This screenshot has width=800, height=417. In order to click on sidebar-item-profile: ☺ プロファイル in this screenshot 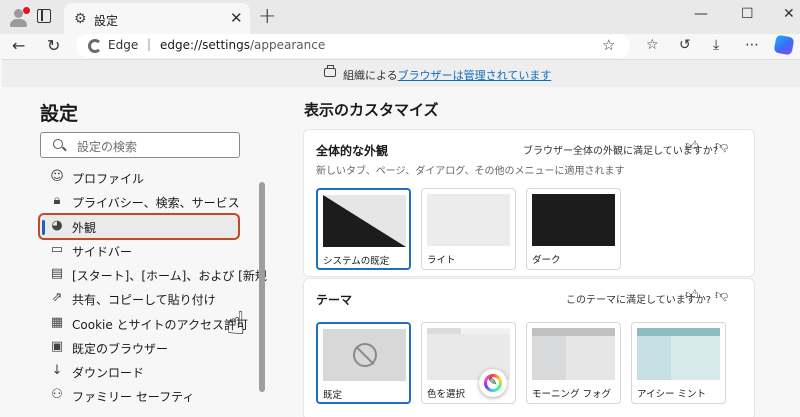, I will do `click(140, 178)`.